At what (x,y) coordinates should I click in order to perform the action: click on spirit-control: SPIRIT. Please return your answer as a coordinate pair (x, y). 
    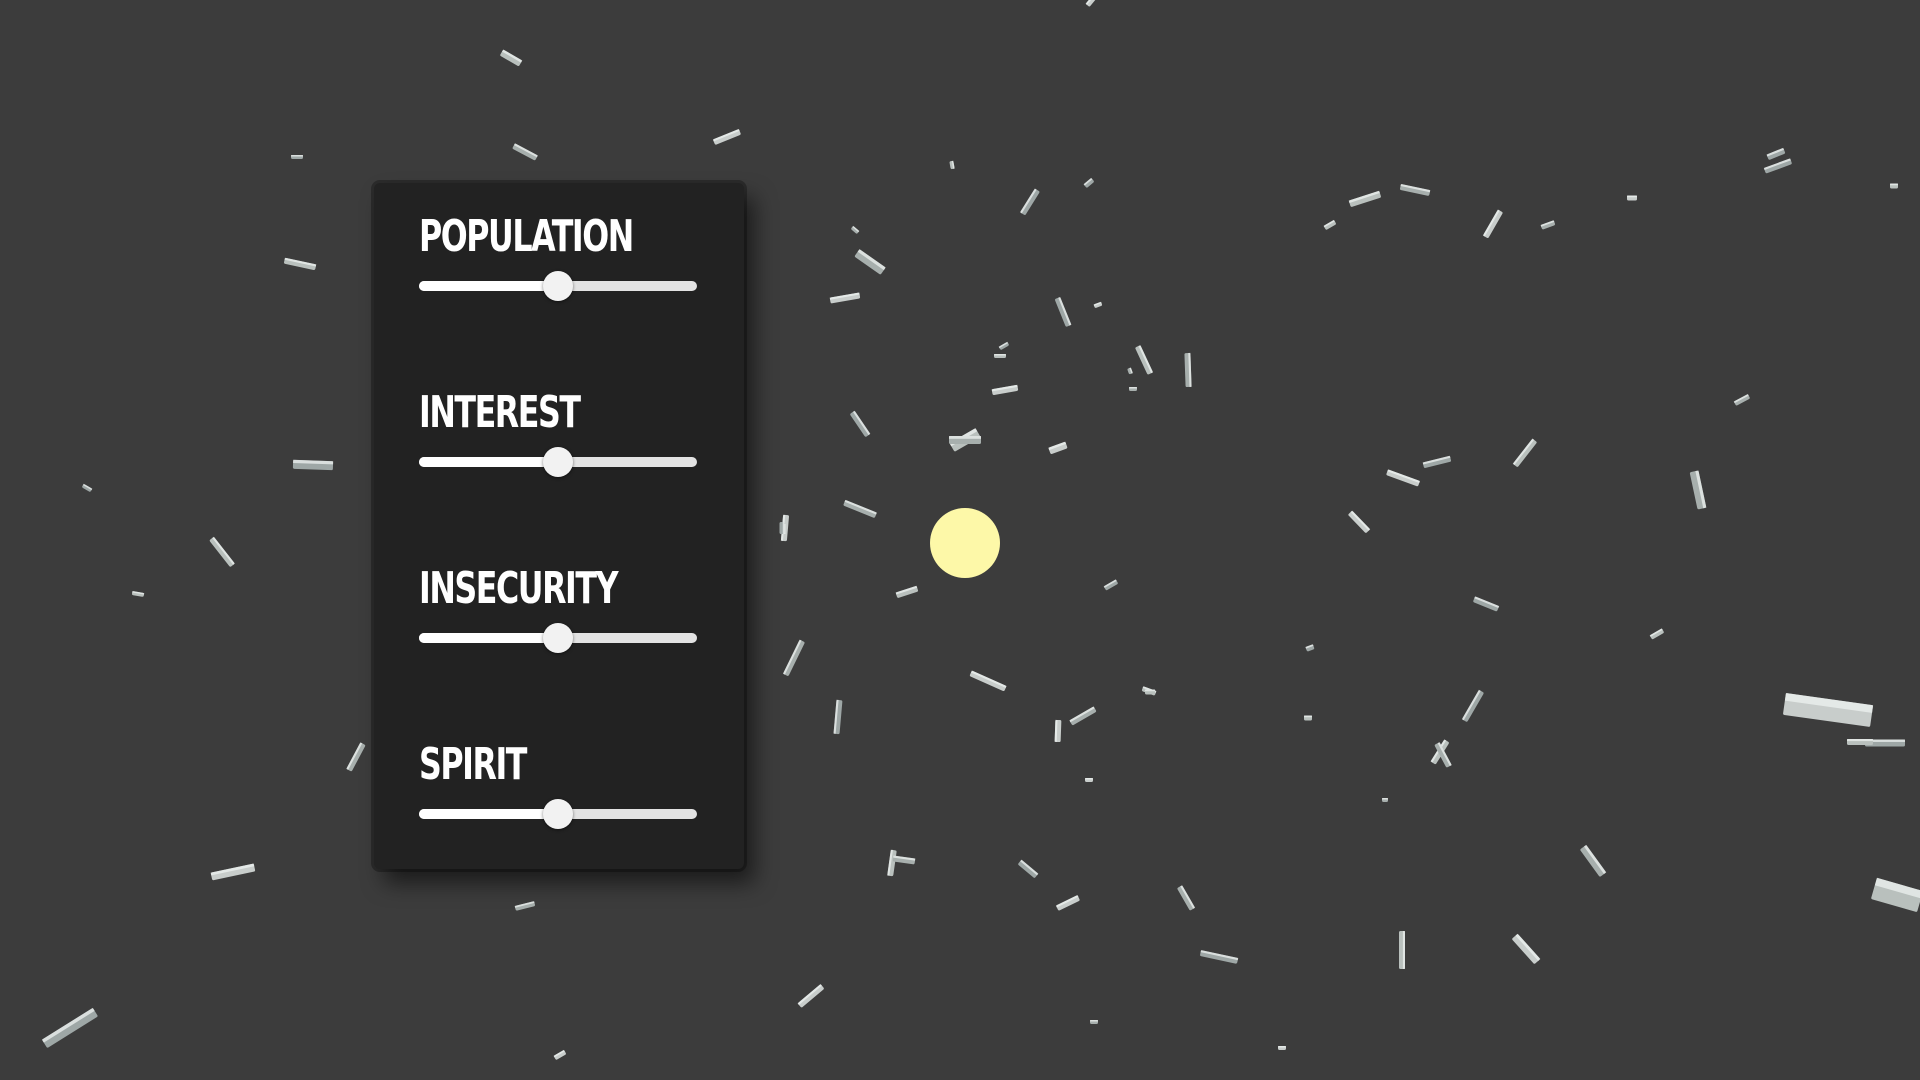
    Looking at the image, I should click on (581, 829).